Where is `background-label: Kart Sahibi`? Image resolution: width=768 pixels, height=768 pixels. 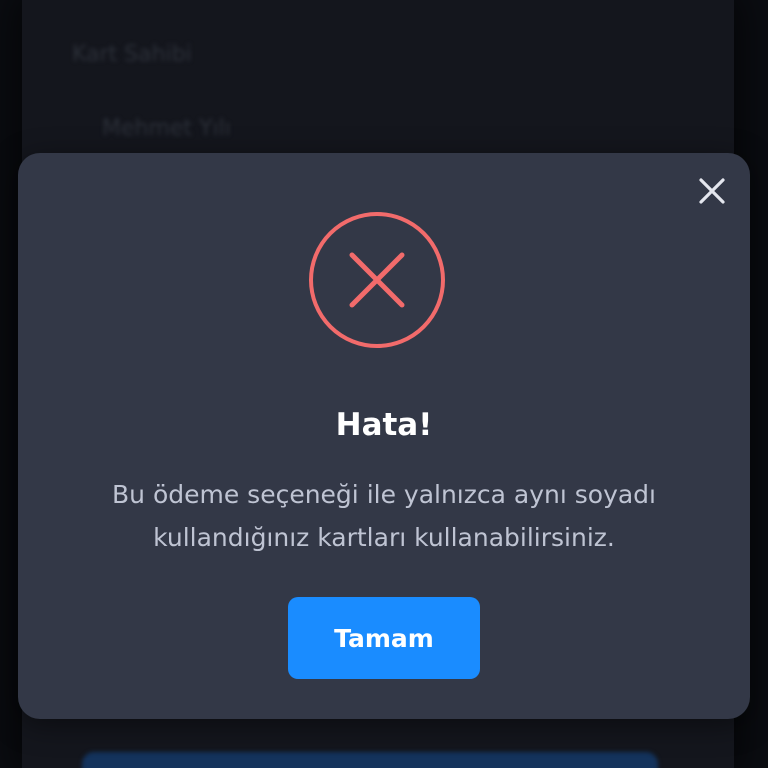 background-label: Kart Sahibi is located at coordinates (132, 54).